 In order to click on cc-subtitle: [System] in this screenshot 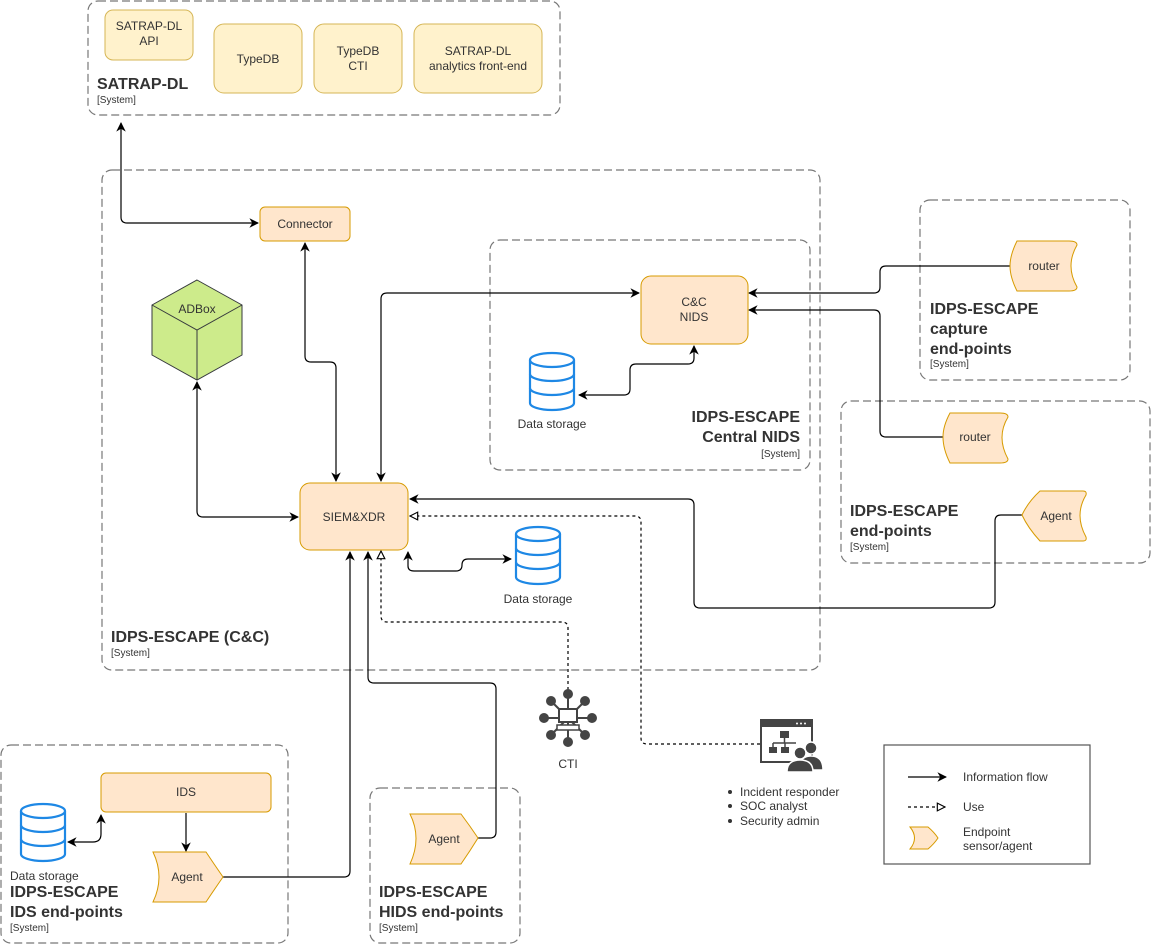, I will do `click(130, 653)`.